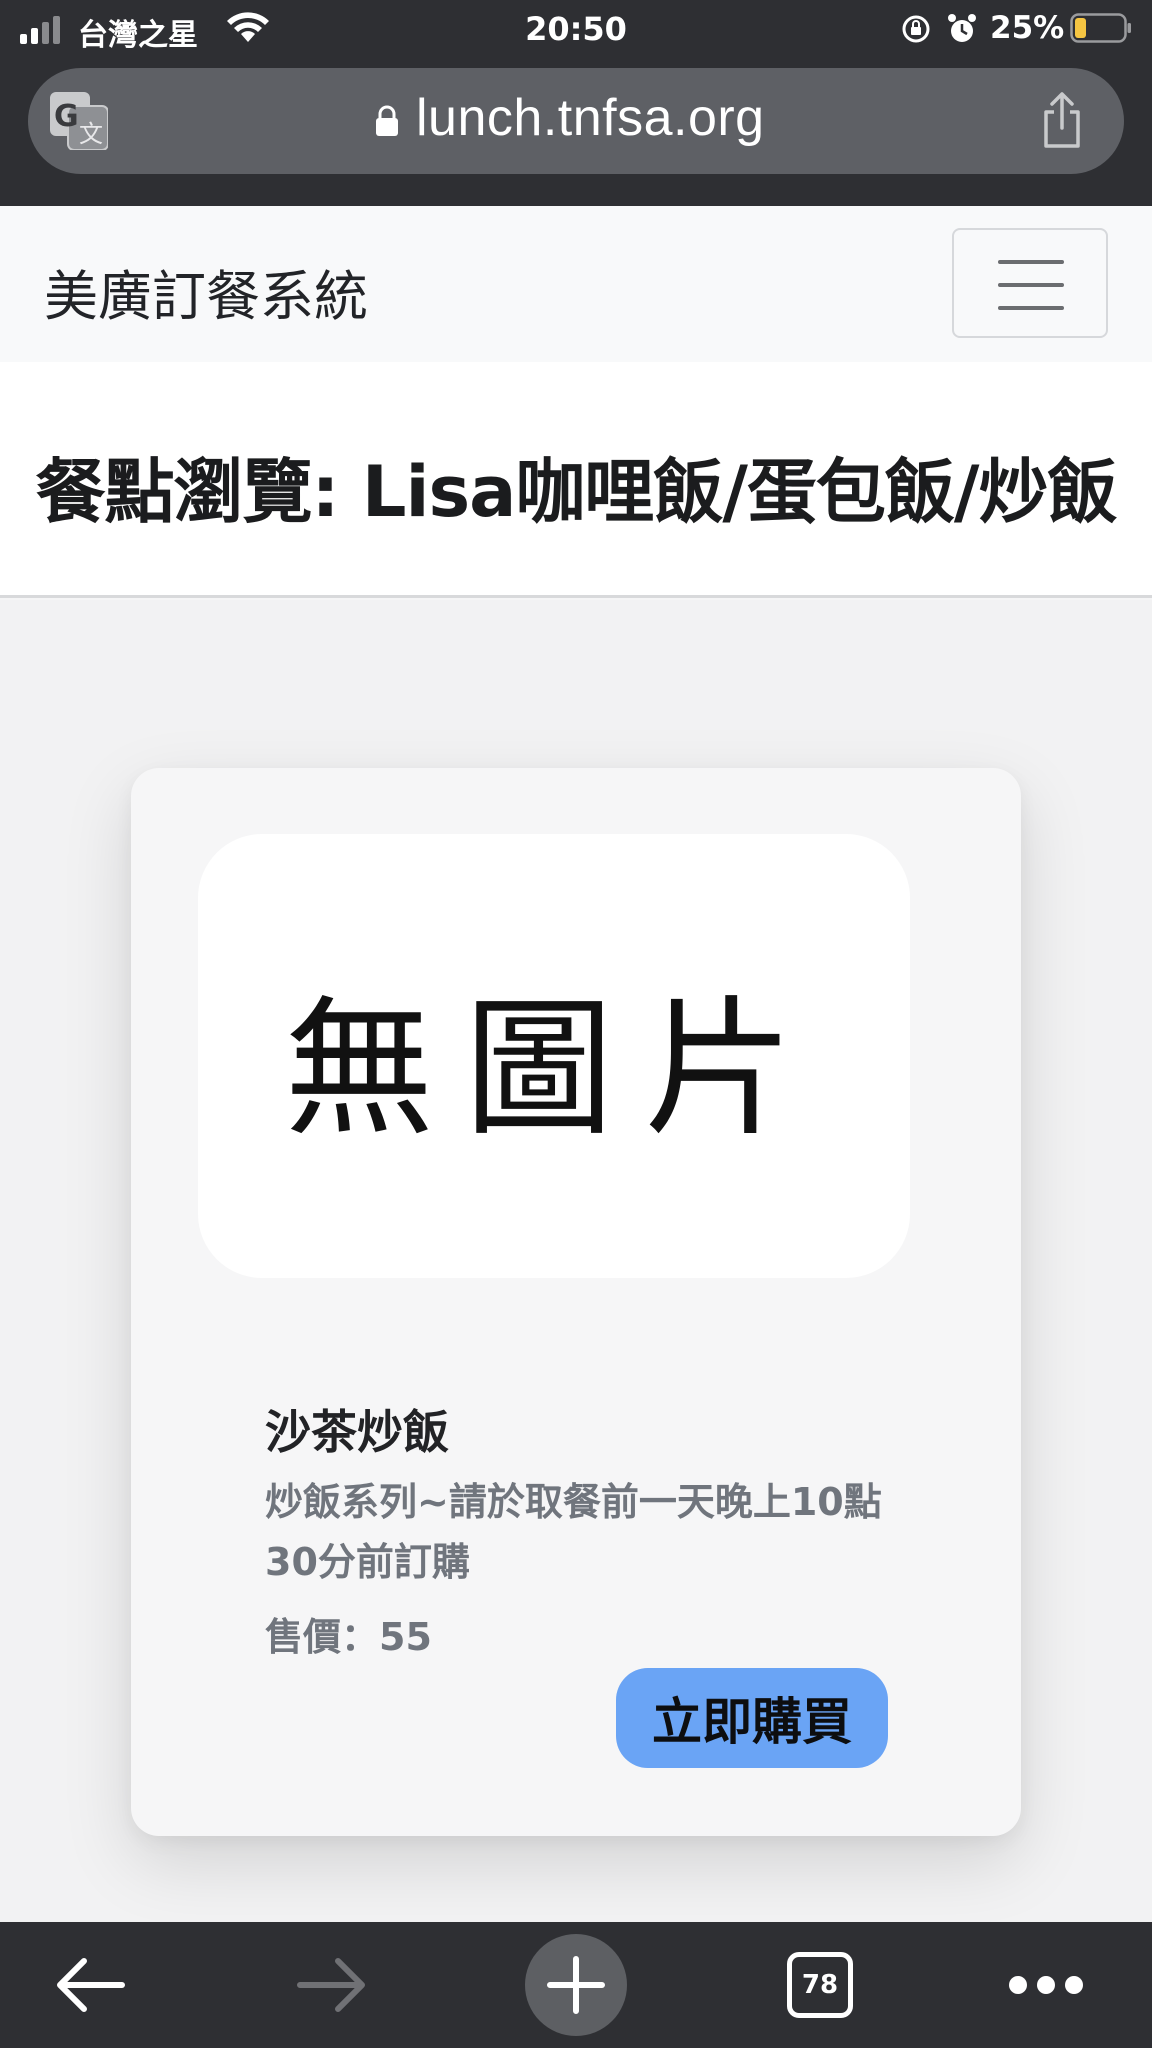 Image resolution: width=1152 pixels, height=2048 pixels. What do you see at coordinates (573, 1532) in the screenshot?
I see `product-description: 炒飯系列~請於取餐前一天晚上10點30分前訂購` at bounding box center [573, 1532].